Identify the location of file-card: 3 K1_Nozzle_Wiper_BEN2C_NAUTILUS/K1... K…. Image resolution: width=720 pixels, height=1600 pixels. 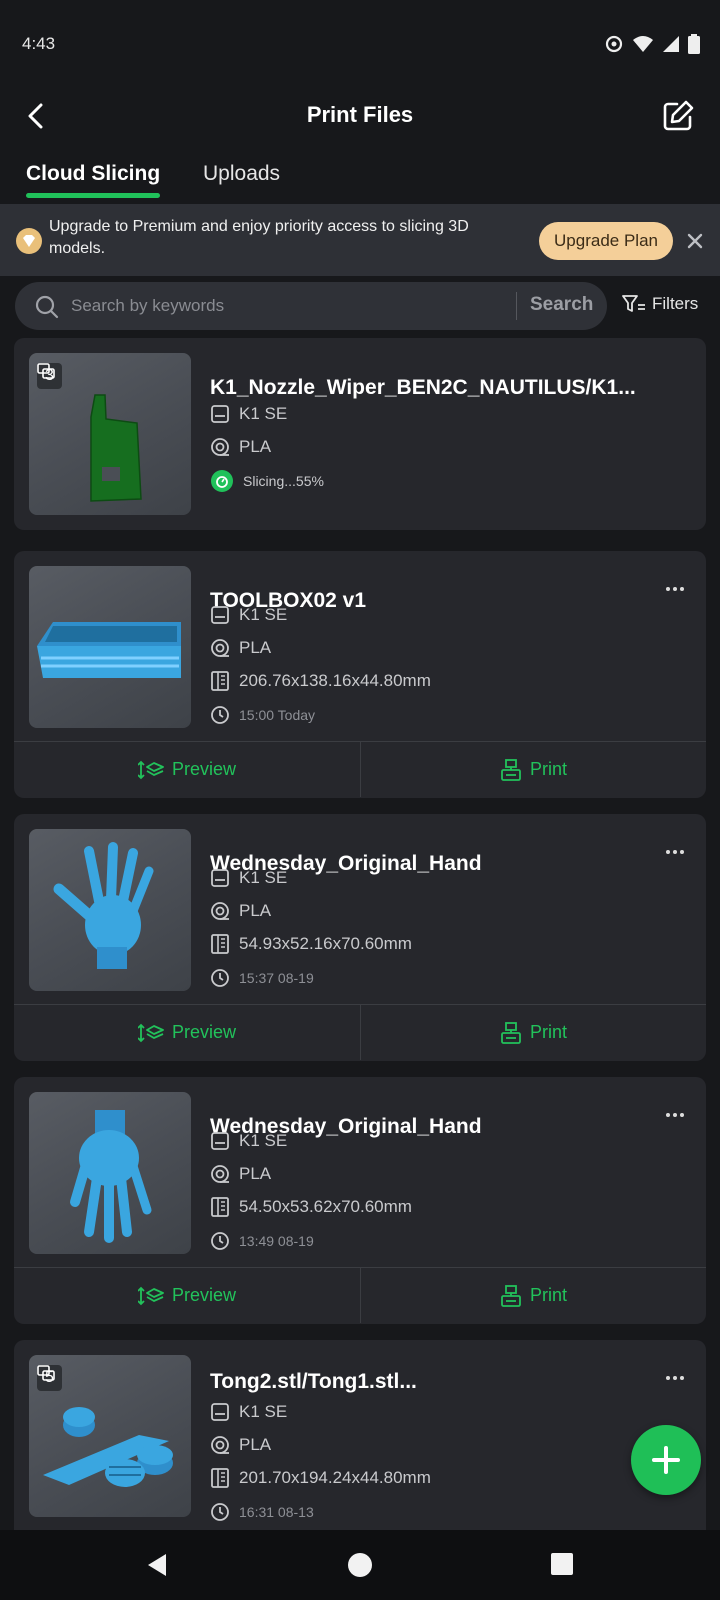
(360, 434).